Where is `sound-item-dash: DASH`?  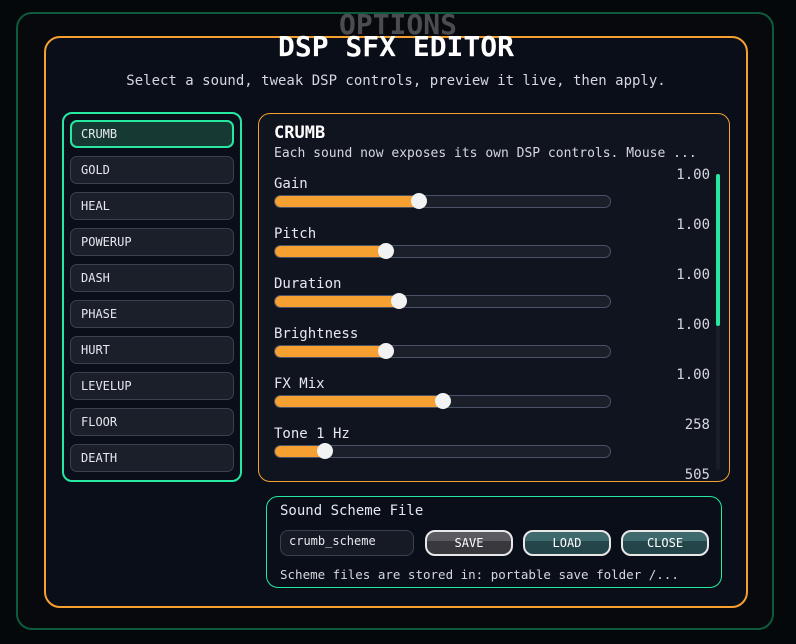
sound-item-dash: DASH is located at coordinates (152, 278).